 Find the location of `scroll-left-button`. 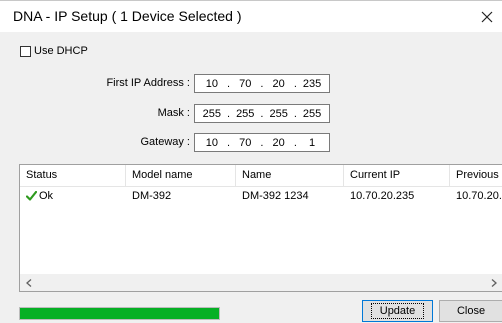

scroll-left-button is located at coordinates (28, 282).